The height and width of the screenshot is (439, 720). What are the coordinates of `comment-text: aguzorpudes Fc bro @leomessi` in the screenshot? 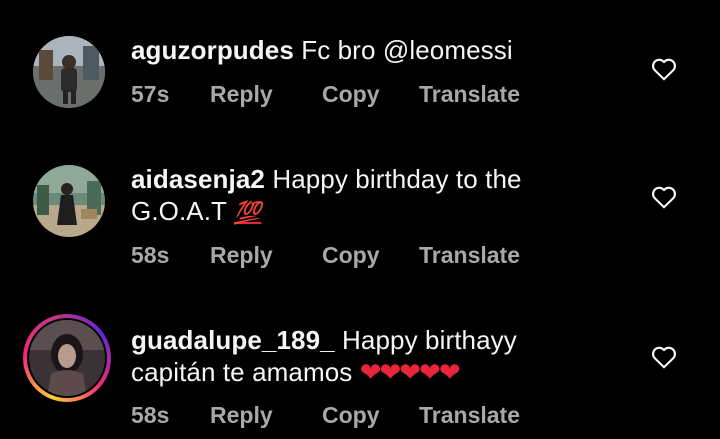 It's located at (366, 50).